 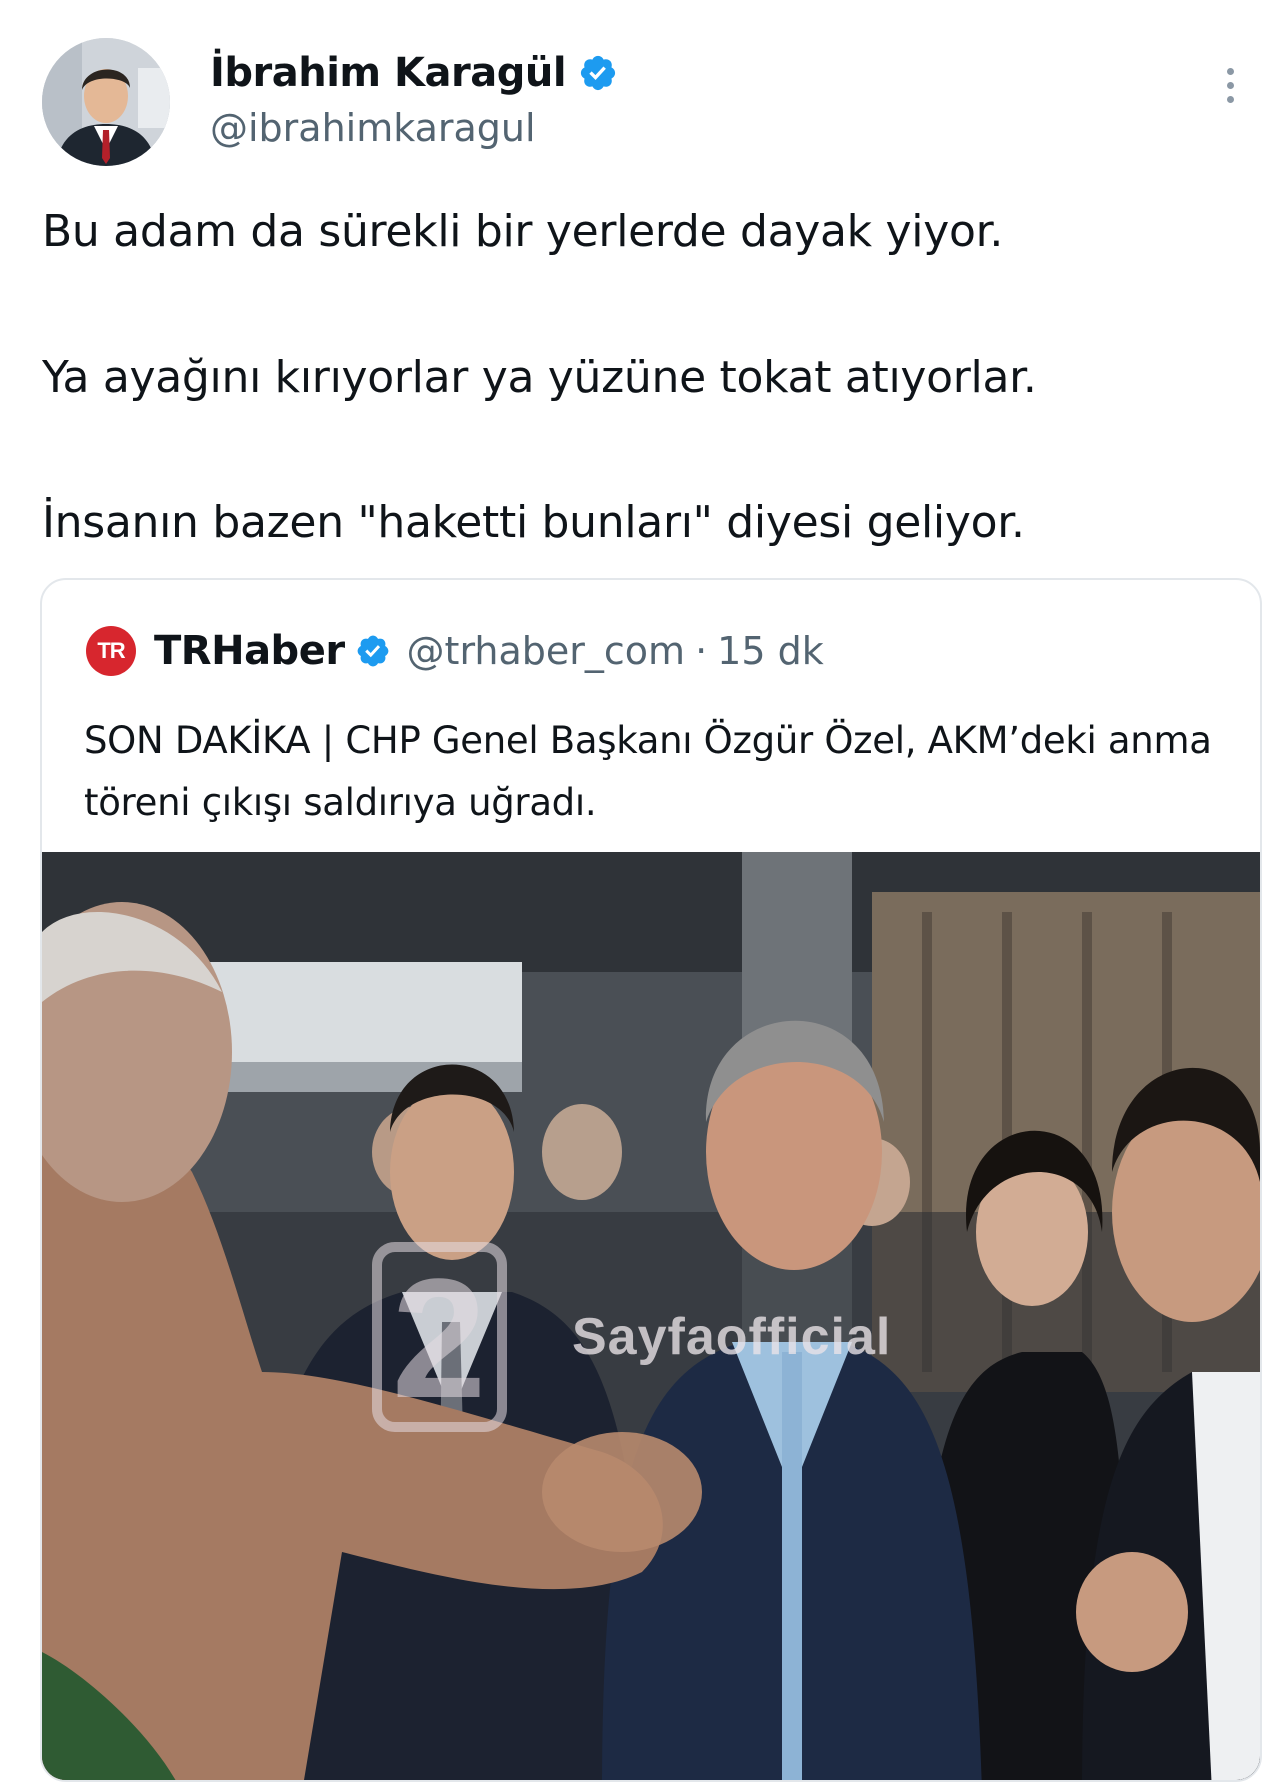 I want to click on watermark-logo: 2, so click(x=439, y=1338).